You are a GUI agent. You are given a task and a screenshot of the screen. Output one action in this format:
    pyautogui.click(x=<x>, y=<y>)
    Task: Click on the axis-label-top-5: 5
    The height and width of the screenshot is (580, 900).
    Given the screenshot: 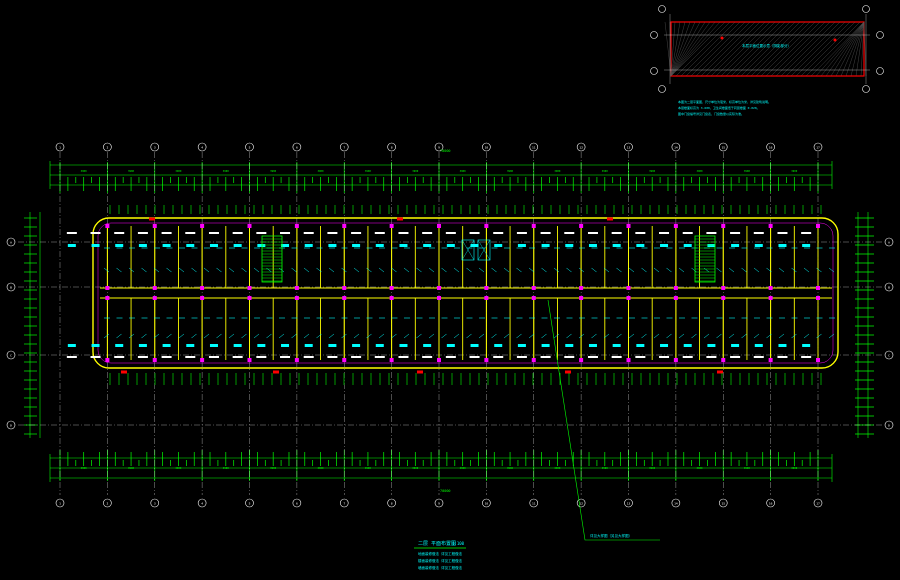 What is the action you would take?
    pyautogui.click(x=250, y=148)
    